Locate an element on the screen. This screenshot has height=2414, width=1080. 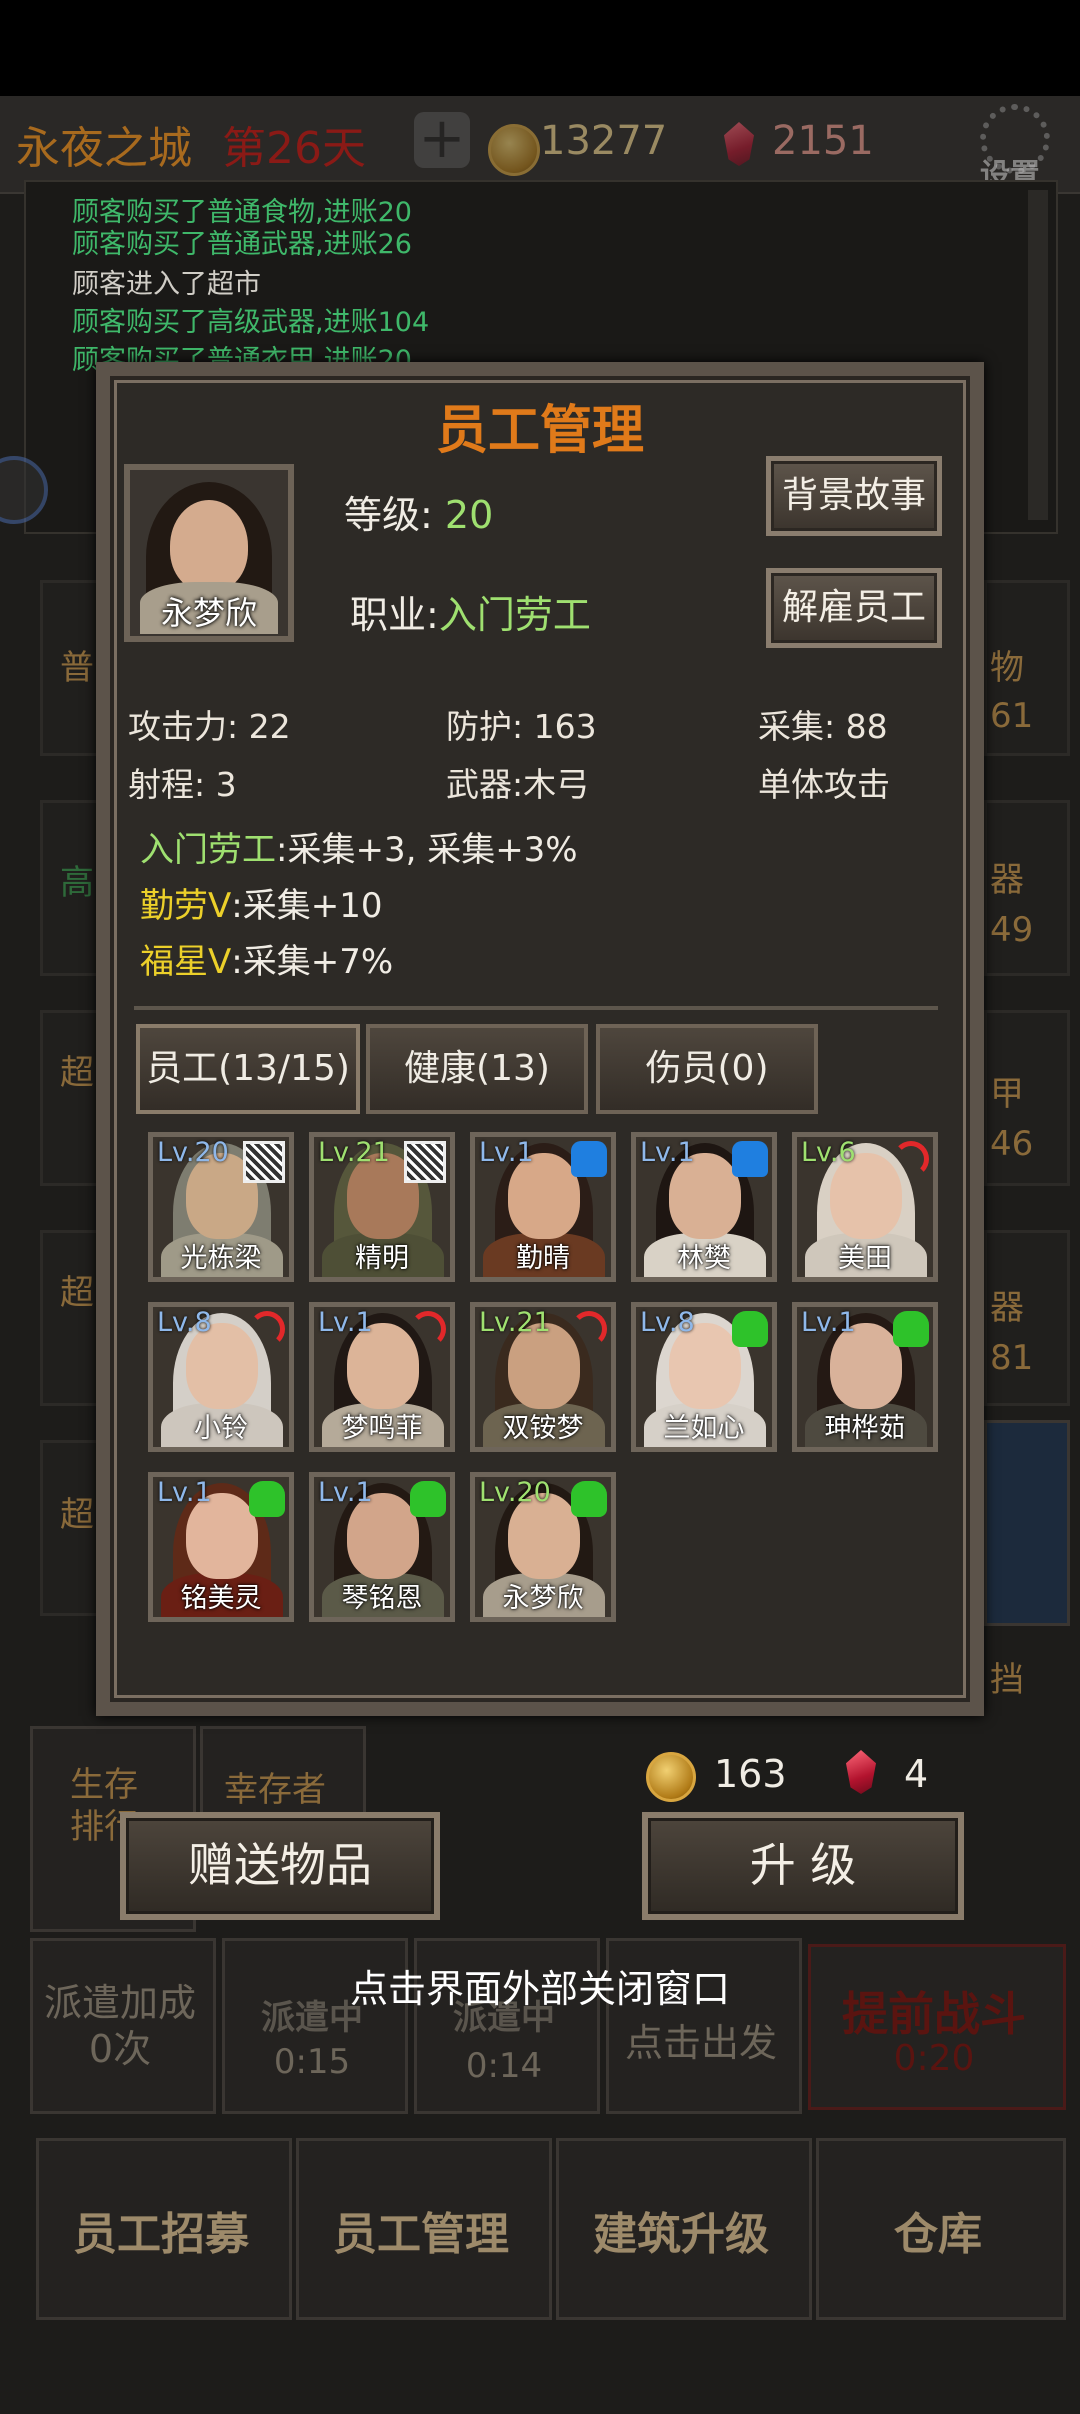
tab-all-employees: 员工(13/15) is located at coordinates (248, 1069).